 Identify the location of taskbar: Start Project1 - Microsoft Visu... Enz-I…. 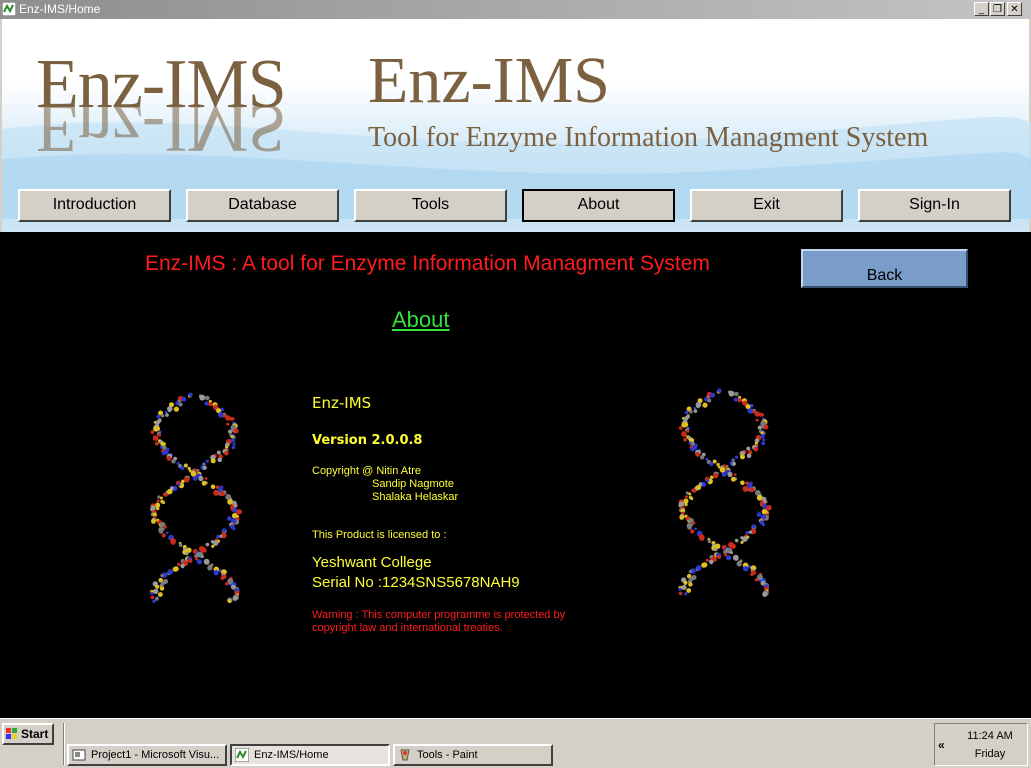
(515, 743).